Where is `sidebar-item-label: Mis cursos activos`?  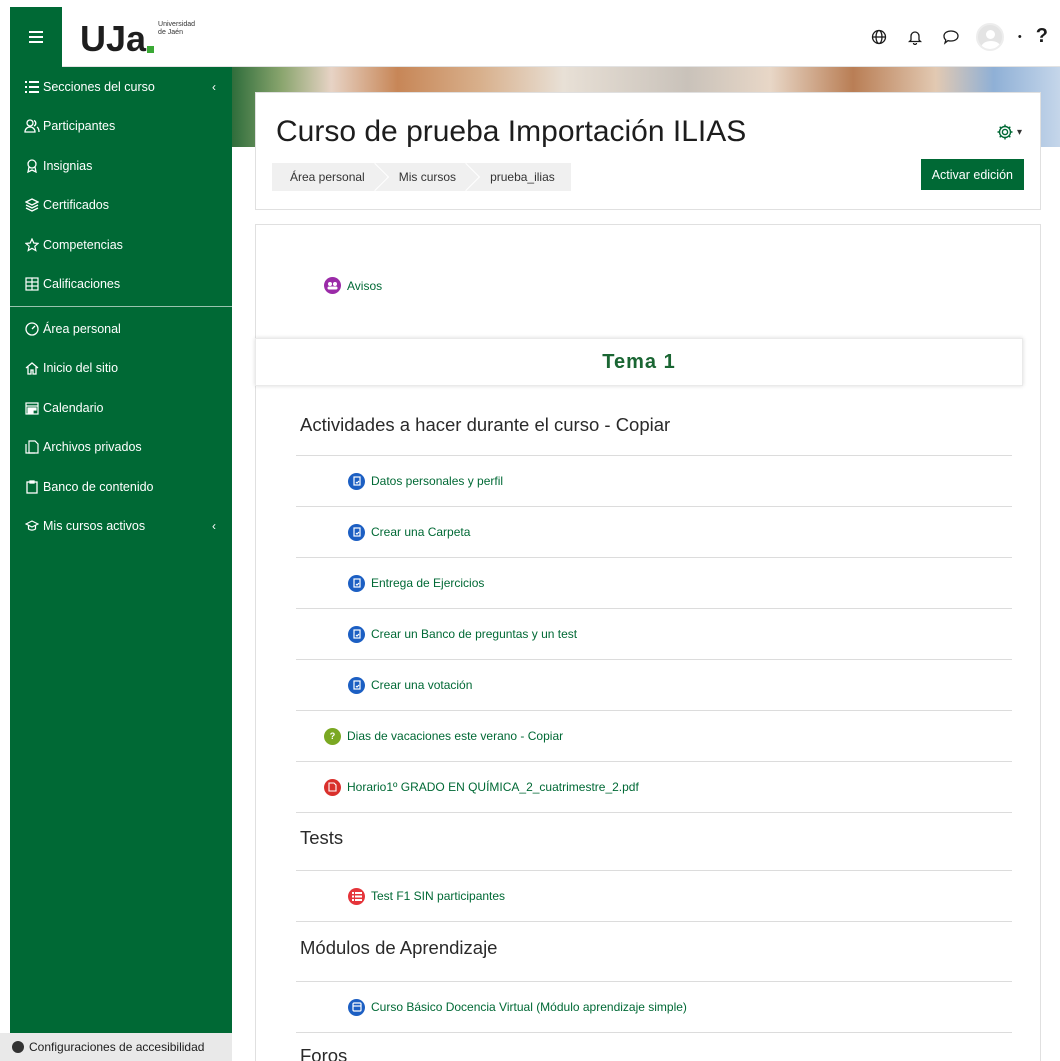 sidebar-item-label: Mis cursos activos is located at coordinates (94, 526).